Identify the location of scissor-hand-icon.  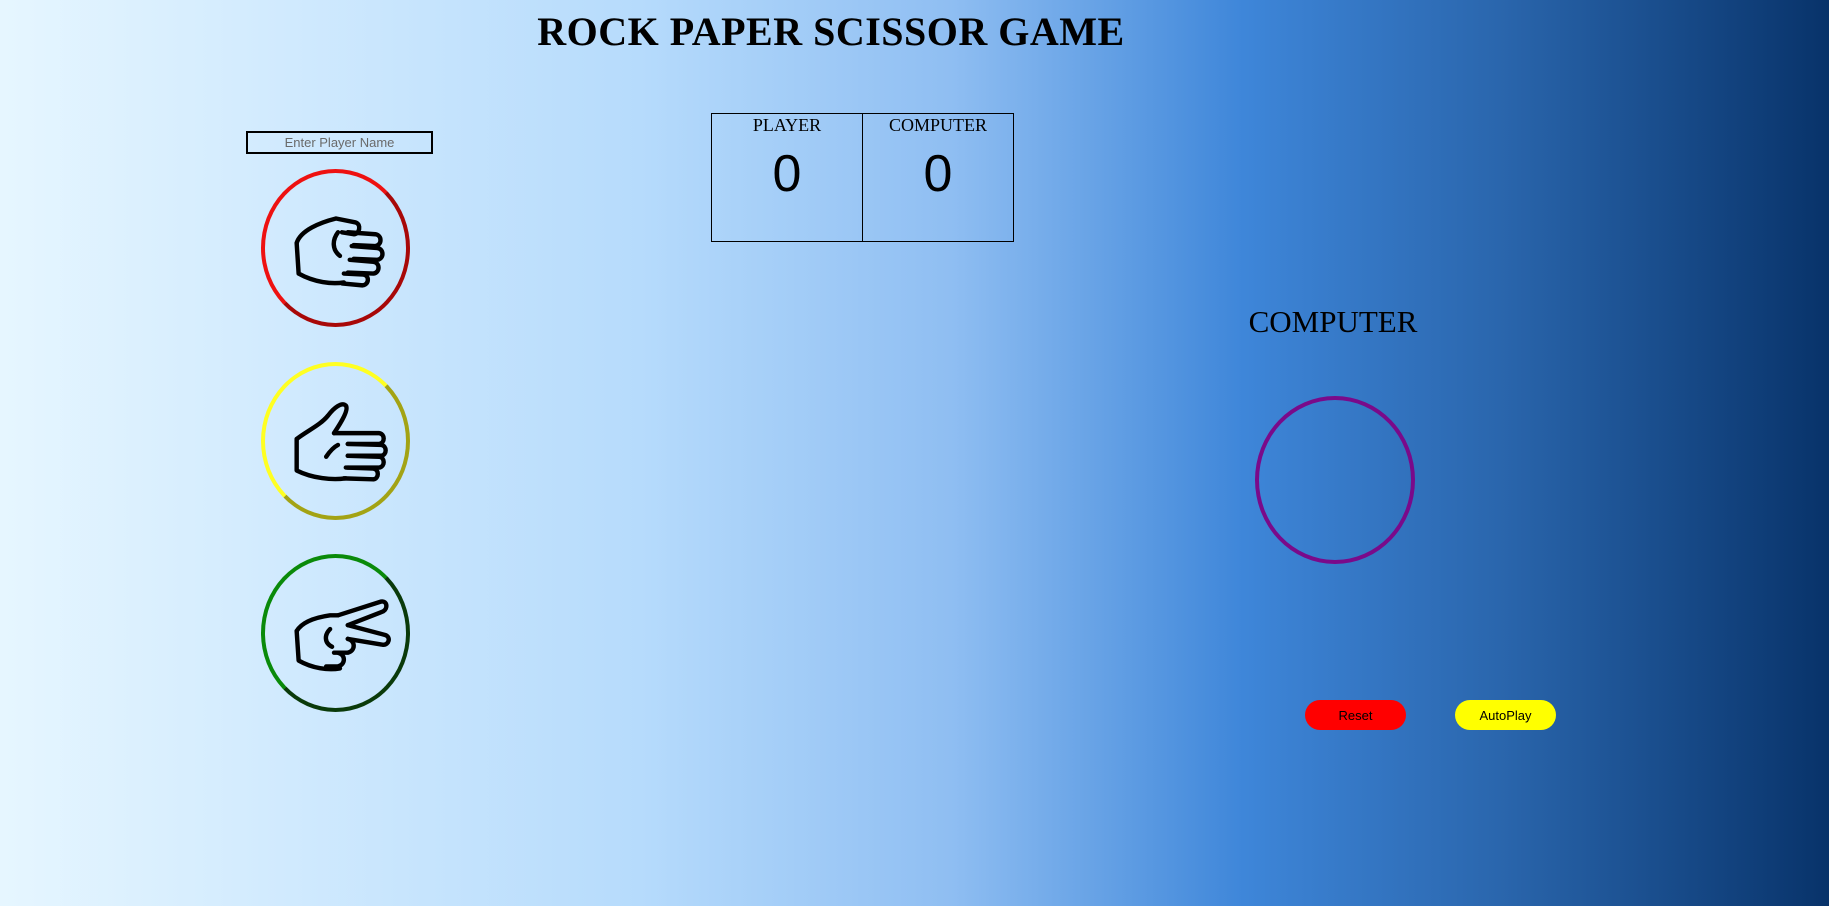
(342, 635).